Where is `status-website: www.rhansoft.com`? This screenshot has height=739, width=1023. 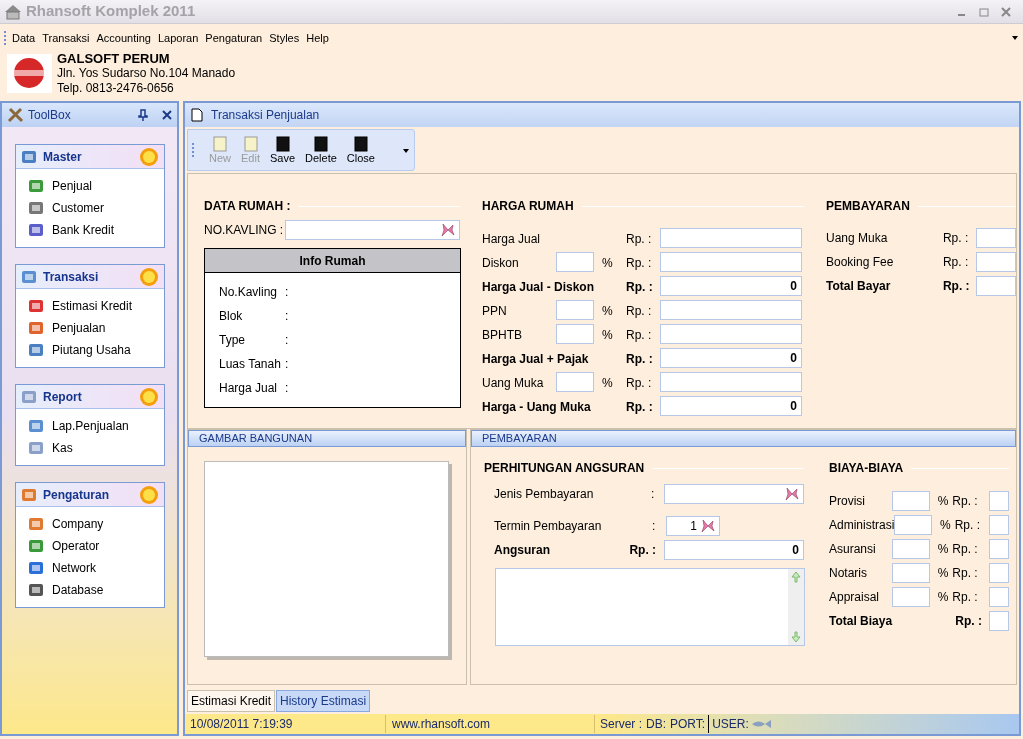
status-website: www.rhansoft.com is located at coordinates (490, 724).